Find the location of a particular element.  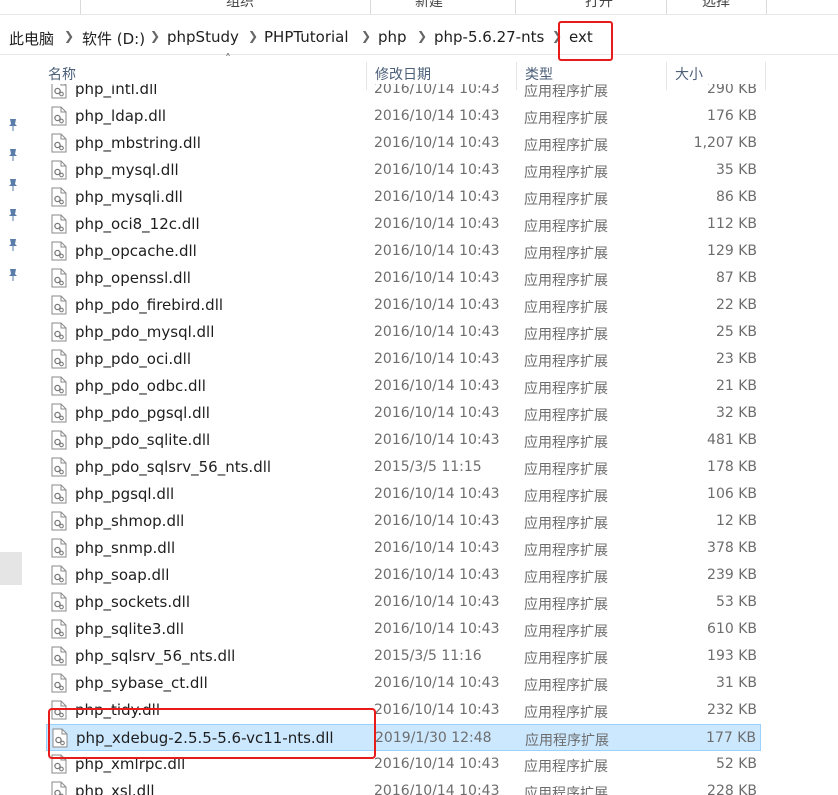

ribbon-group-open: 打开 is located at coordinates (599, 5).